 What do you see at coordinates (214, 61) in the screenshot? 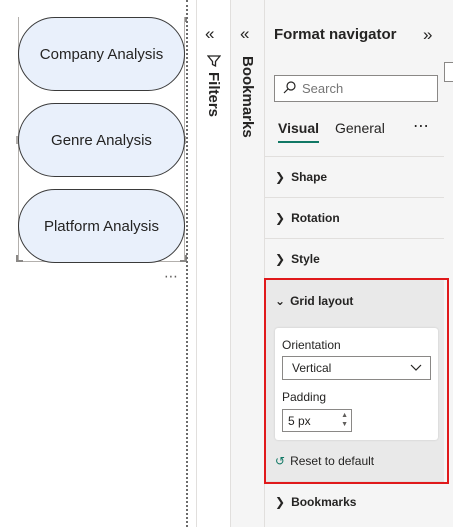
I see `filter-icon` at bounding box center [214, 61].